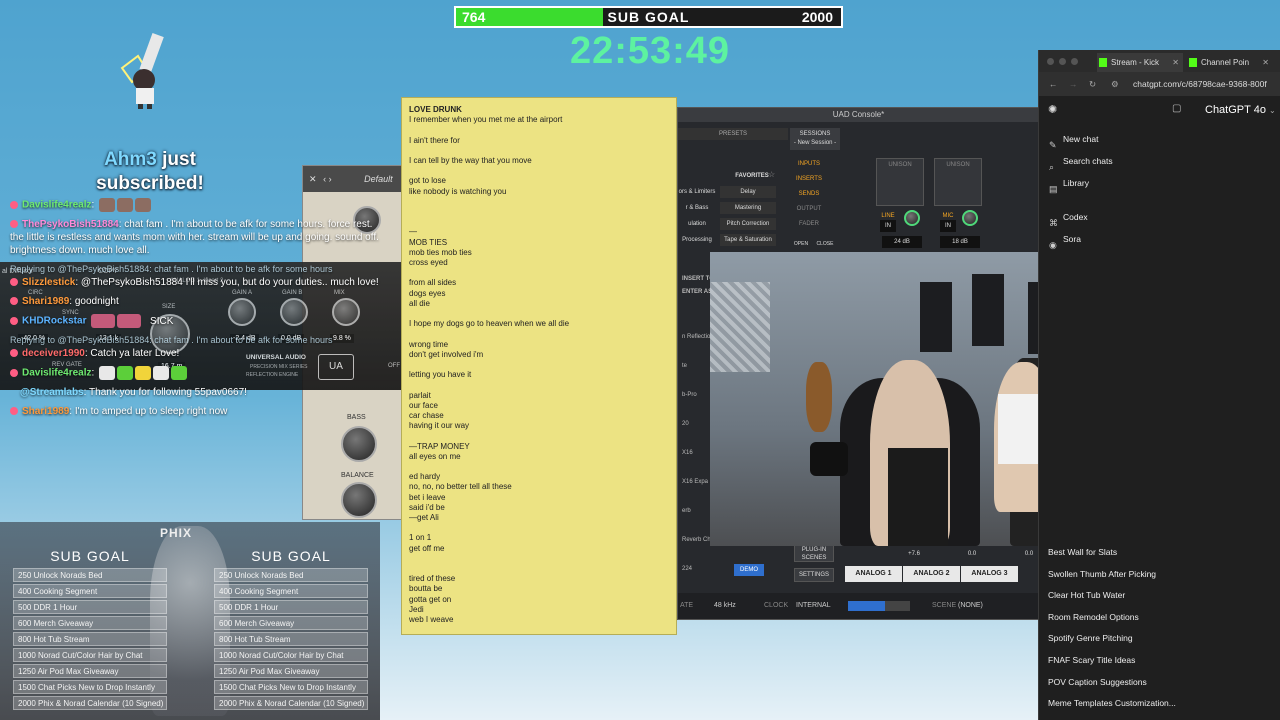  What do you see at coordinates (1159, 683) in the screenshot?
I see `chat-history-item: POV Caption Suggestions` at bounding box center [1159, 683].